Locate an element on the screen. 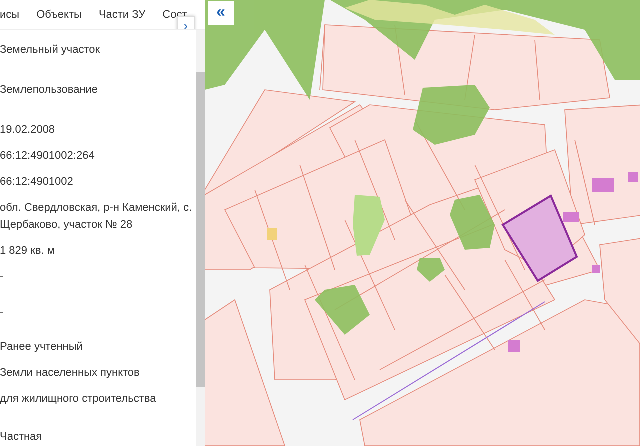  field-value: Землепользование is located at coordinates (50, 90).